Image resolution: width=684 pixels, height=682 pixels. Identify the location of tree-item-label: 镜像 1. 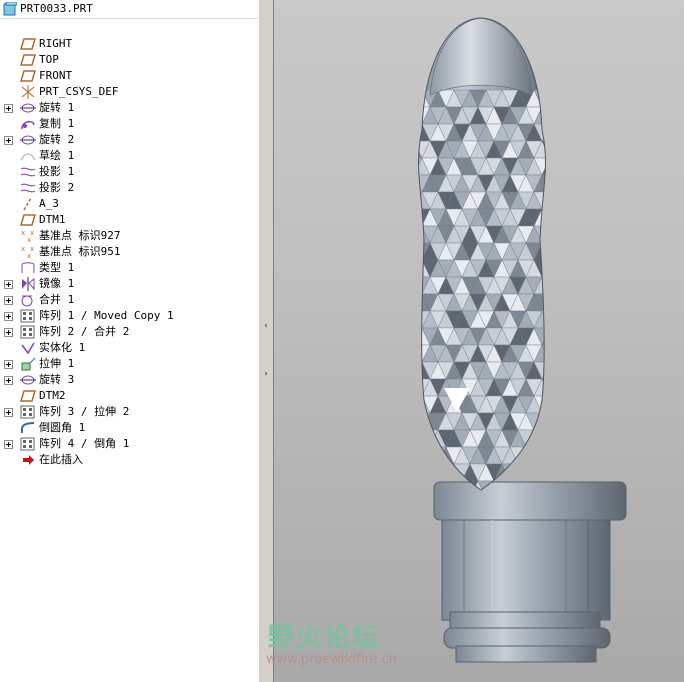
(57, 283).